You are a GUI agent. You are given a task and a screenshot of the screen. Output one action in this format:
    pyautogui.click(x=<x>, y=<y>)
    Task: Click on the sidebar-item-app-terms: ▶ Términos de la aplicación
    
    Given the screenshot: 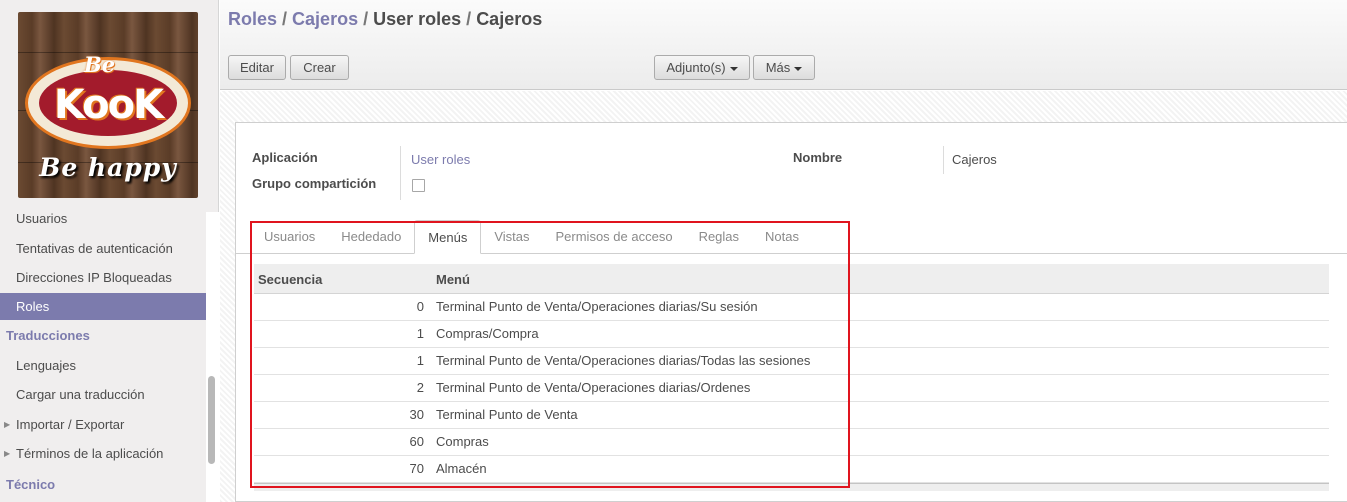 What is the action you would take?
    pyautogui.click(x=103, y=454)
    